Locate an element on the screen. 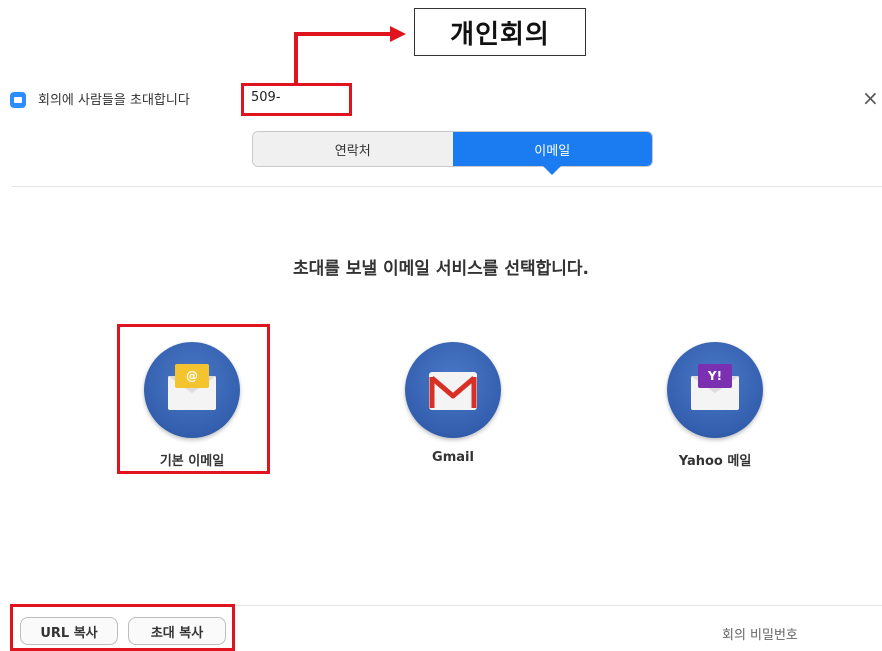 The height and width of the screenshot is (651, 882). invite-tabs: 연락처 이메일 is located at coordinates (452, 149).